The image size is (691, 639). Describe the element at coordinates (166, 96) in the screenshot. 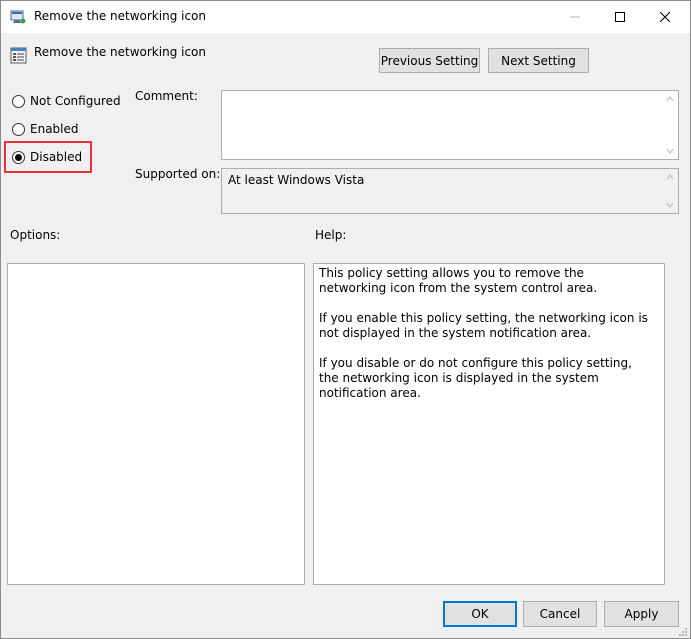

I see `comment-label: Comment:` at that location.